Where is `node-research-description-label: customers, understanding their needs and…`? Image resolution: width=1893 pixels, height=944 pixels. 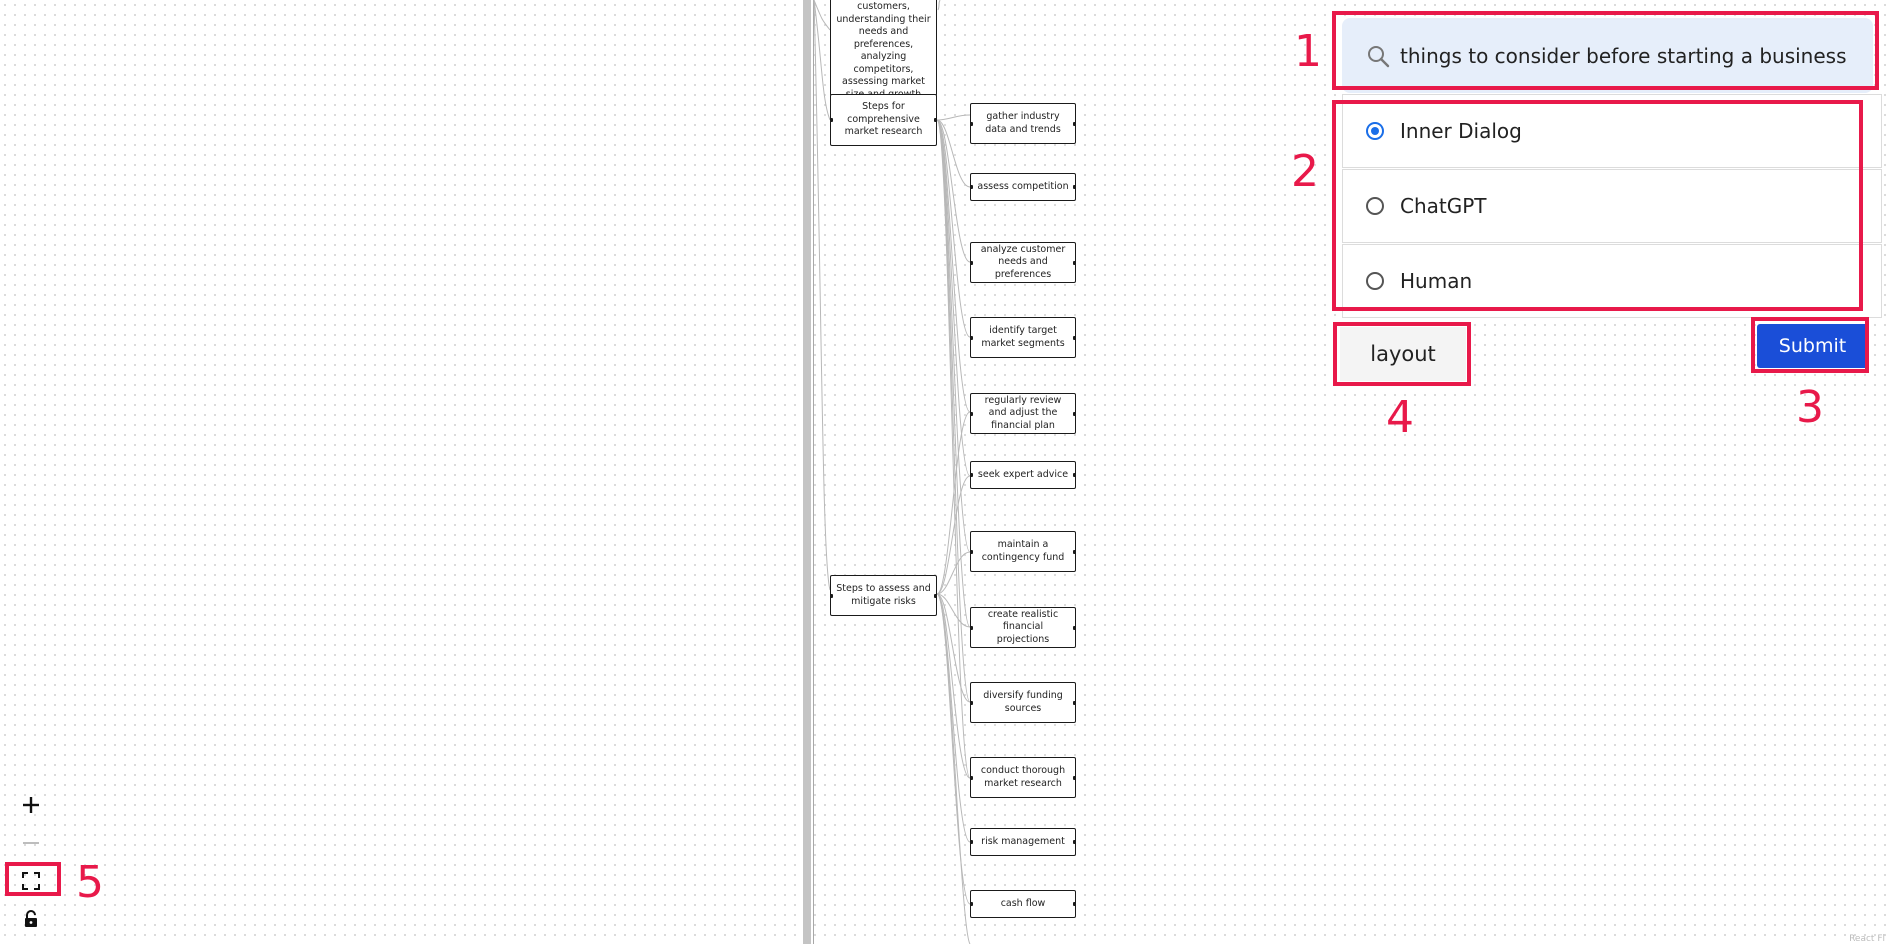
node-research-description-label: customers, understanding their needs and… is located at coordinates (883, 48).